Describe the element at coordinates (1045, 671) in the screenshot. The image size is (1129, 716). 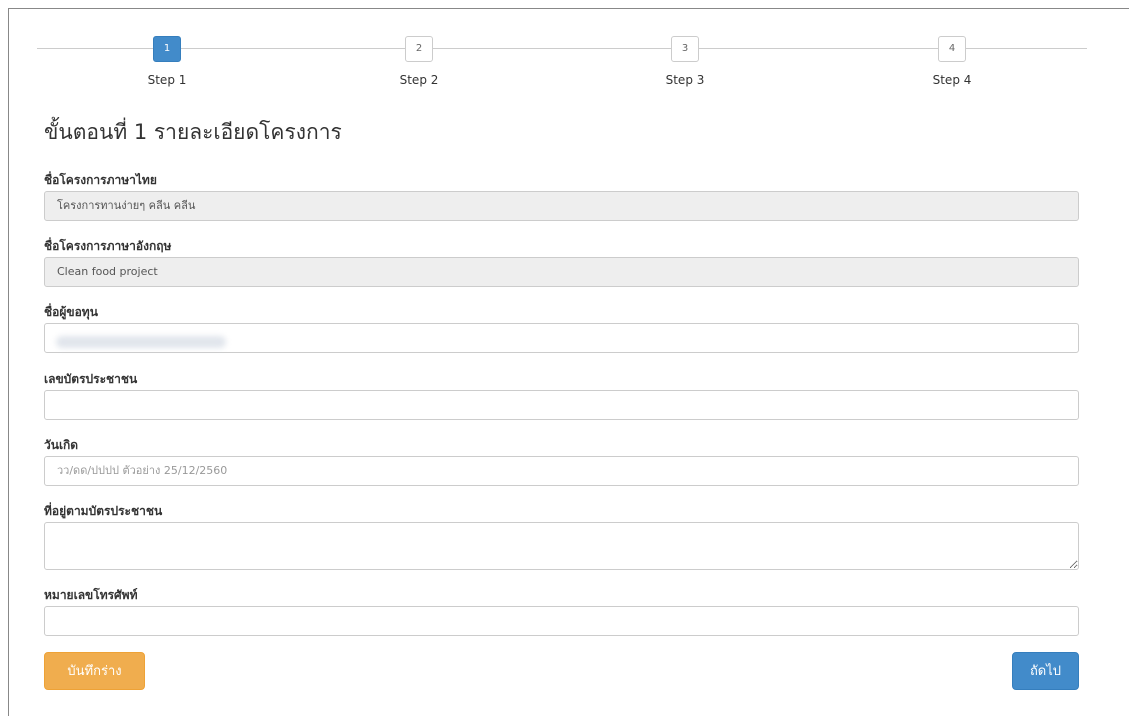
I see `next-button: ถัดไป` at that location.